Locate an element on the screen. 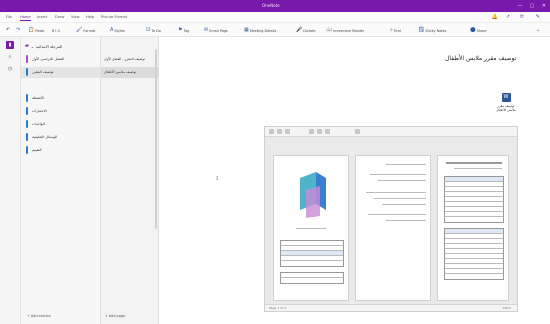 The width and height of the screenshot is (550, 324). maximize-icon: ▢ is located at coordinates (532, 6).